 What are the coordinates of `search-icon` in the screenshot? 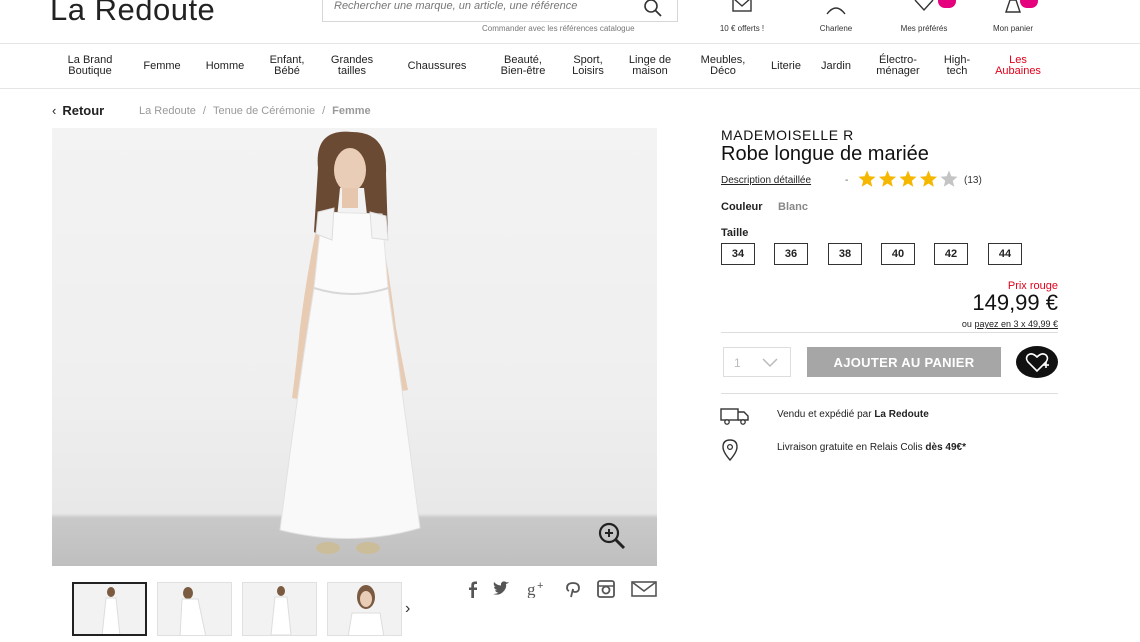 It's located at (653, 9).